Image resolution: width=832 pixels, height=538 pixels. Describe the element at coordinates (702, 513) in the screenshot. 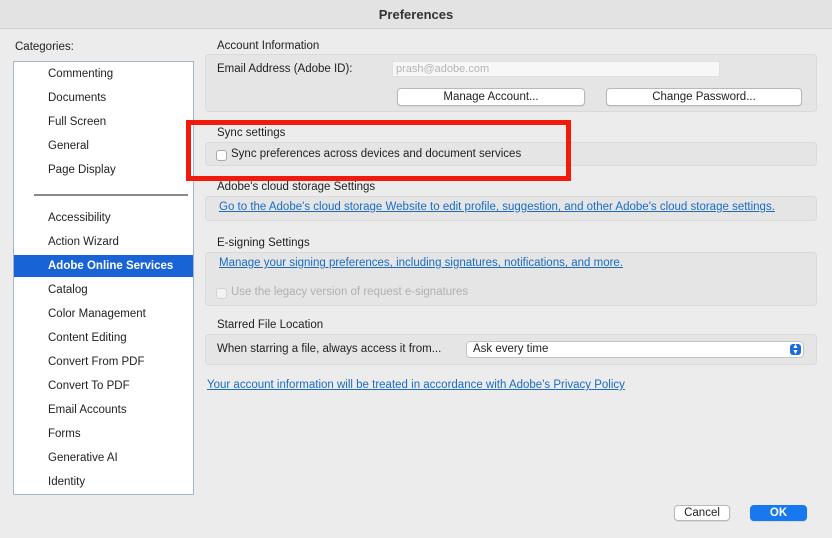

I see `cancel-button: Cancel` at that location.